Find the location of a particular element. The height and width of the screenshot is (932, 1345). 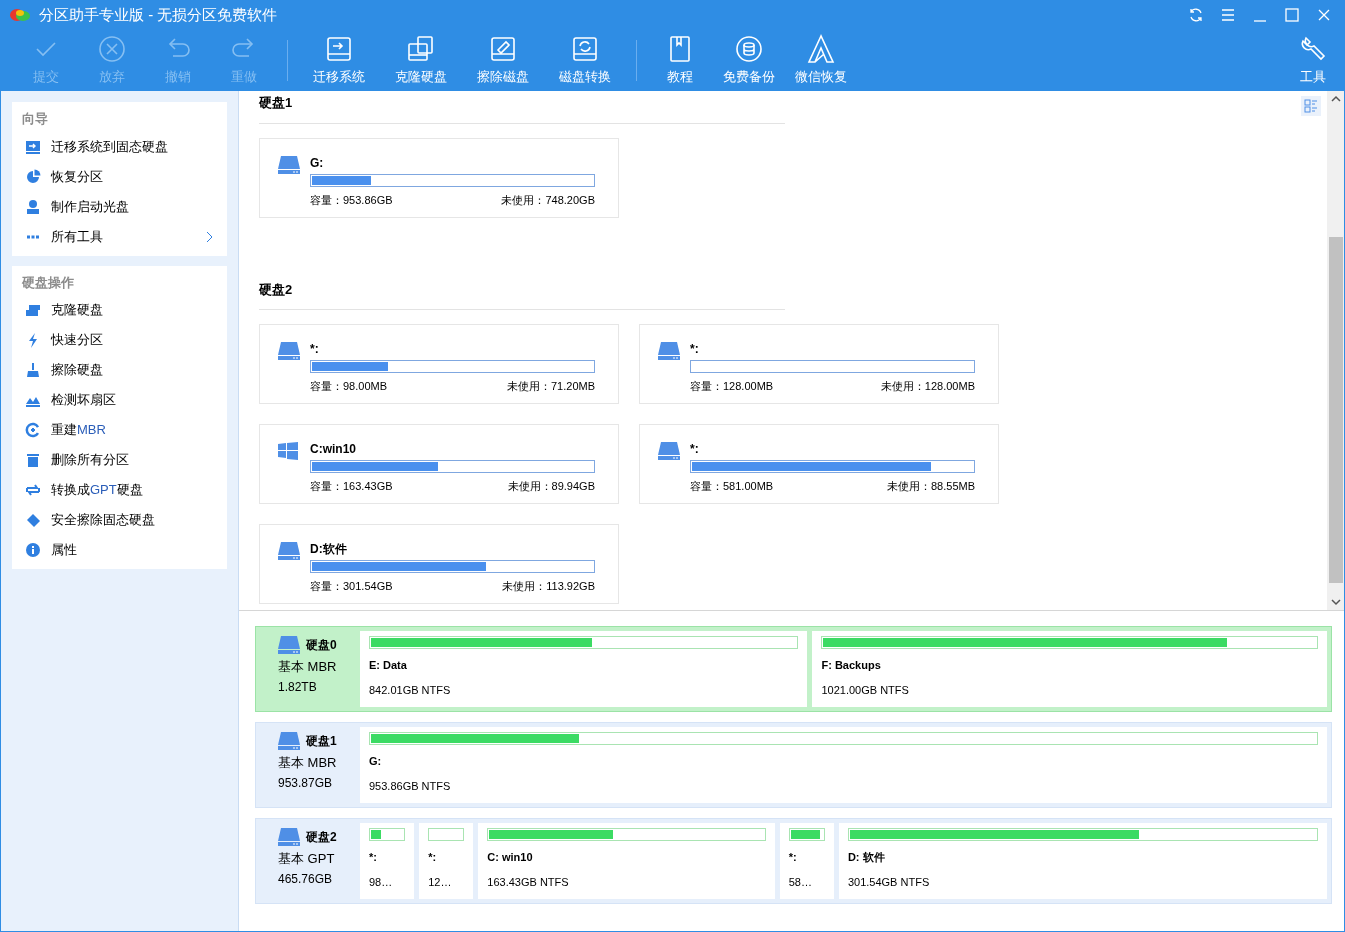

partition-info: 301.54GB NTFS is located at coordinates (889, 882).